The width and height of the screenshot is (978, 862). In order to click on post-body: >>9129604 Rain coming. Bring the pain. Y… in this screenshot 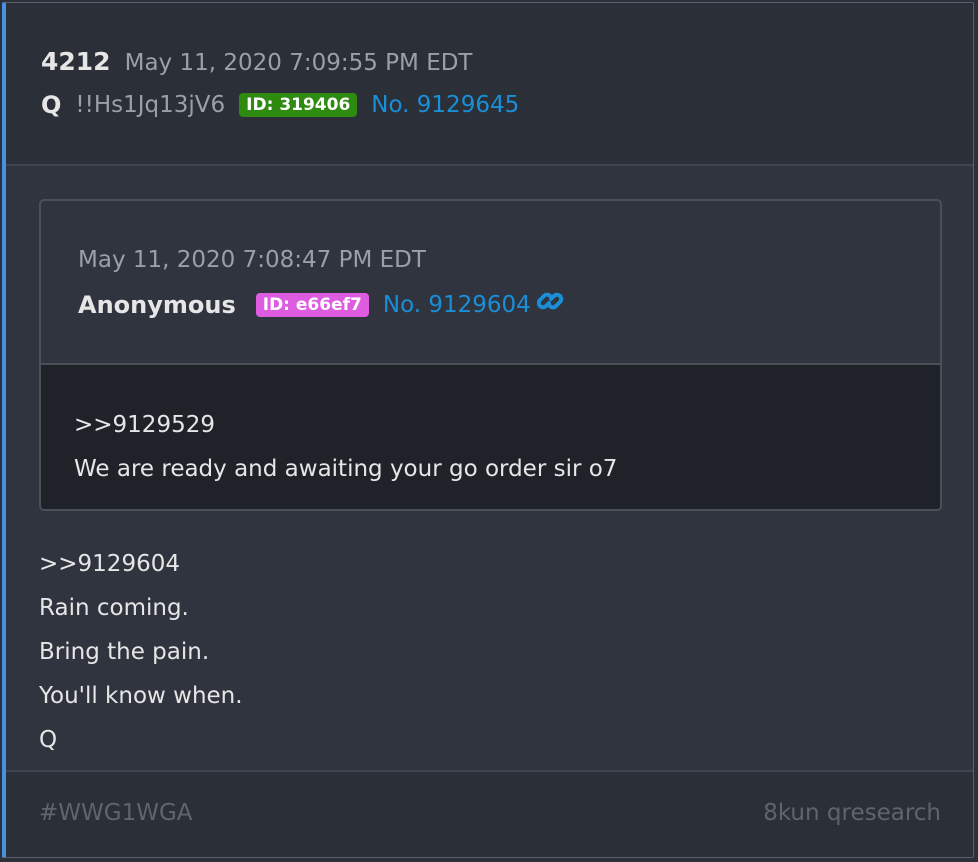, I will do `click(141, 652)`.